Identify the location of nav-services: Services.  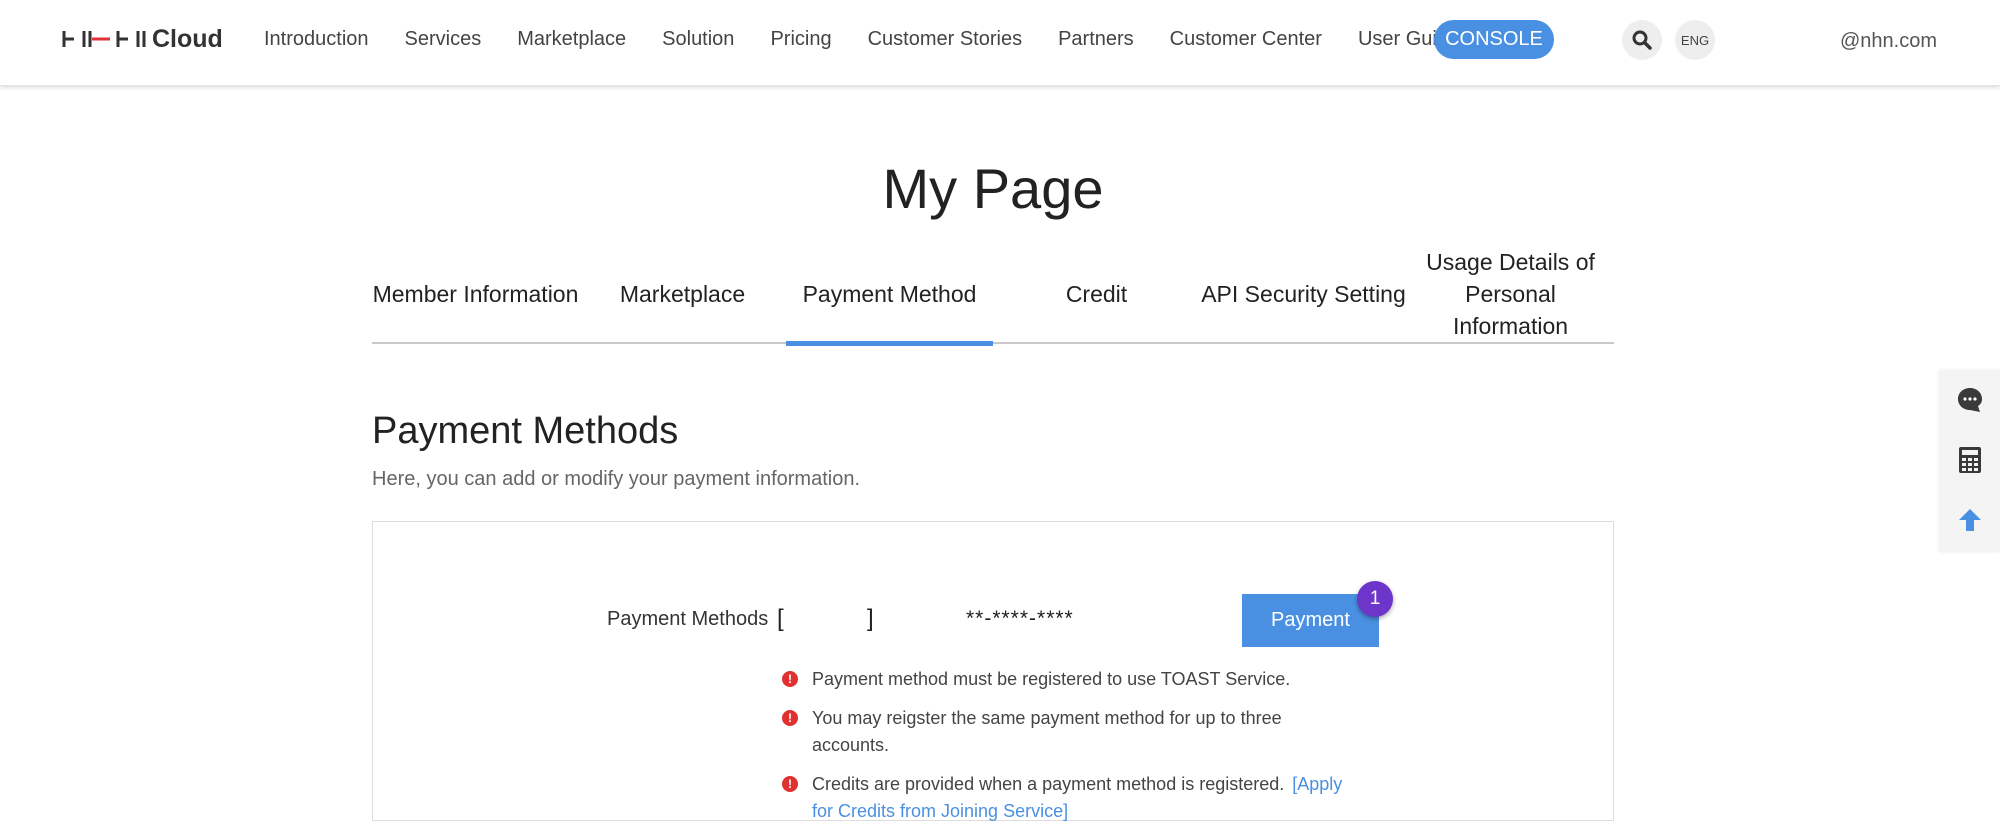
(443, 39).